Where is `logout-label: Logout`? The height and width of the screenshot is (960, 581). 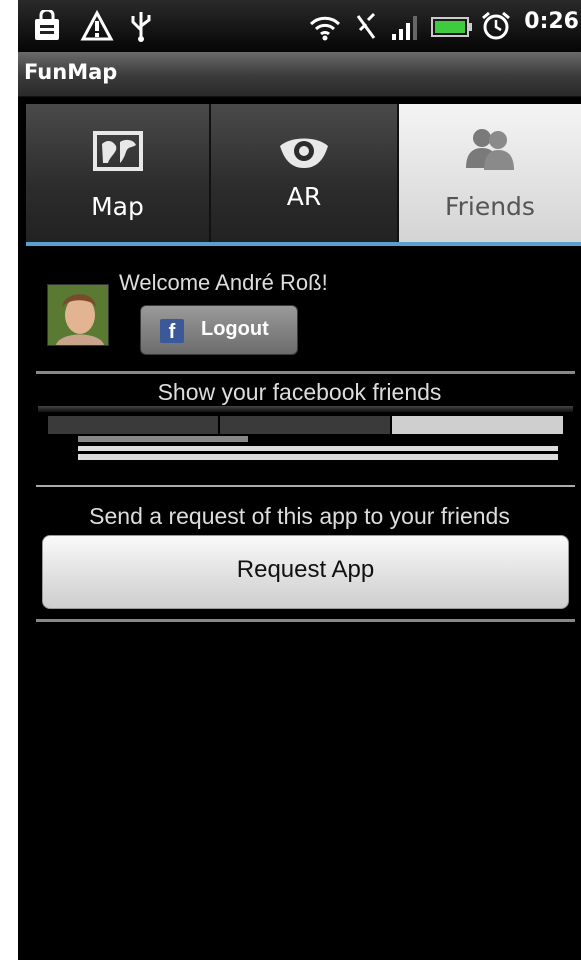
logout-label: Logout is located at coordinates (235, 329).